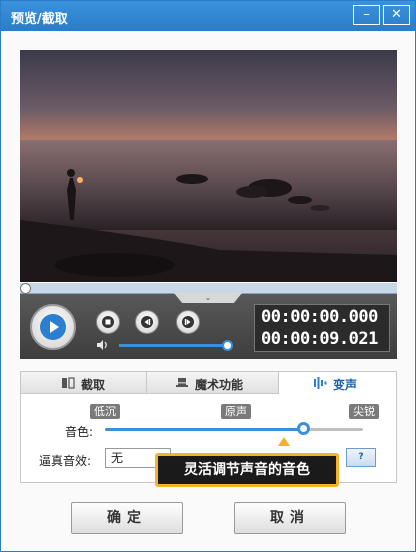 This screenshot has height=552, width=416. I want to click on play-button, so click(53, 327).